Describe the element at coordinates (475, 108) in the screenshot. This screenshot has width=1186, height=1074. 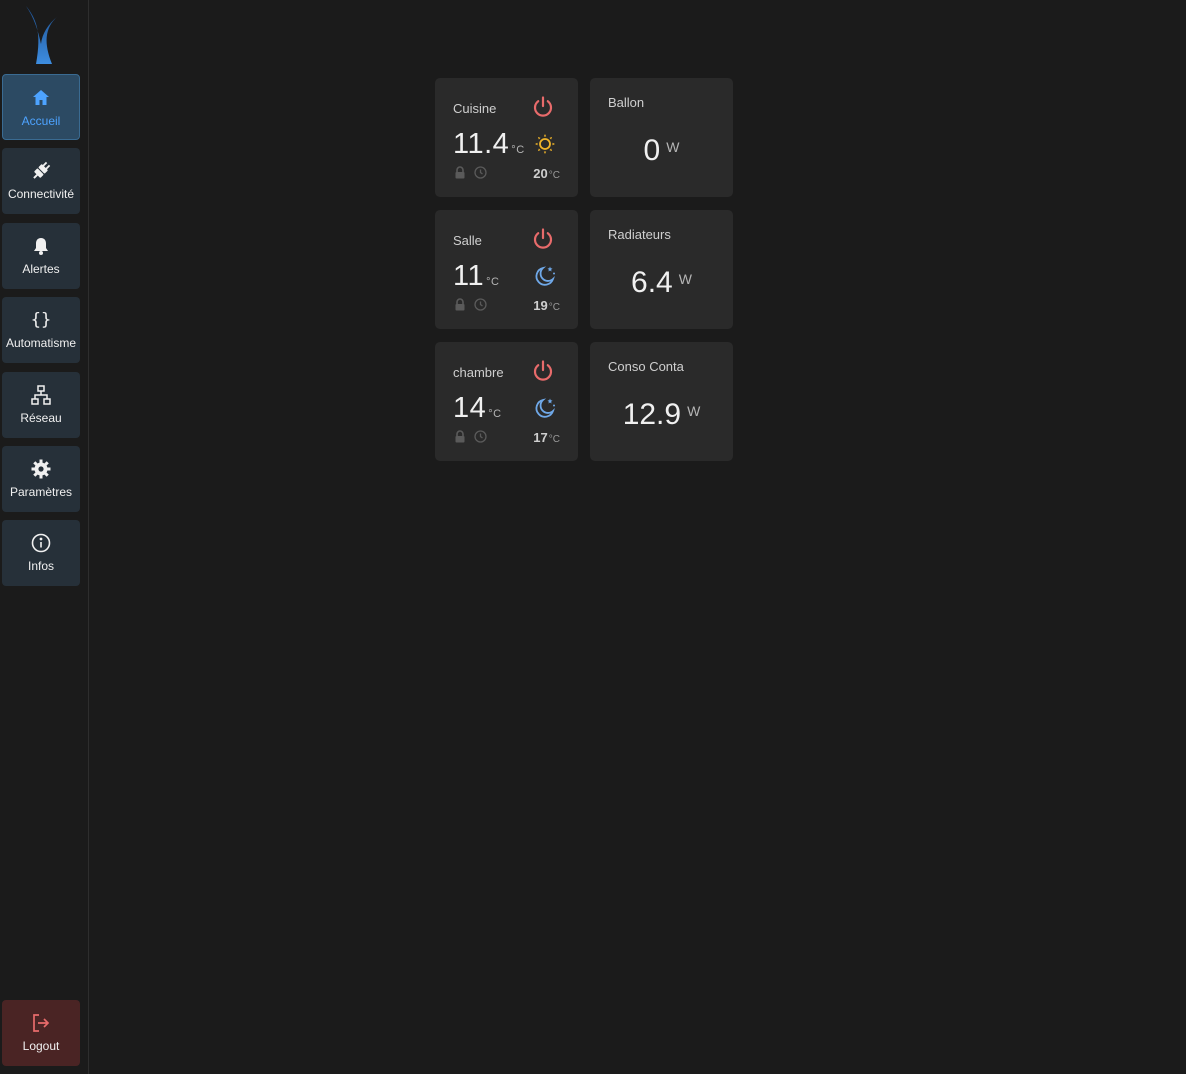
I see `thermostat-name: Cuisine` at that location.